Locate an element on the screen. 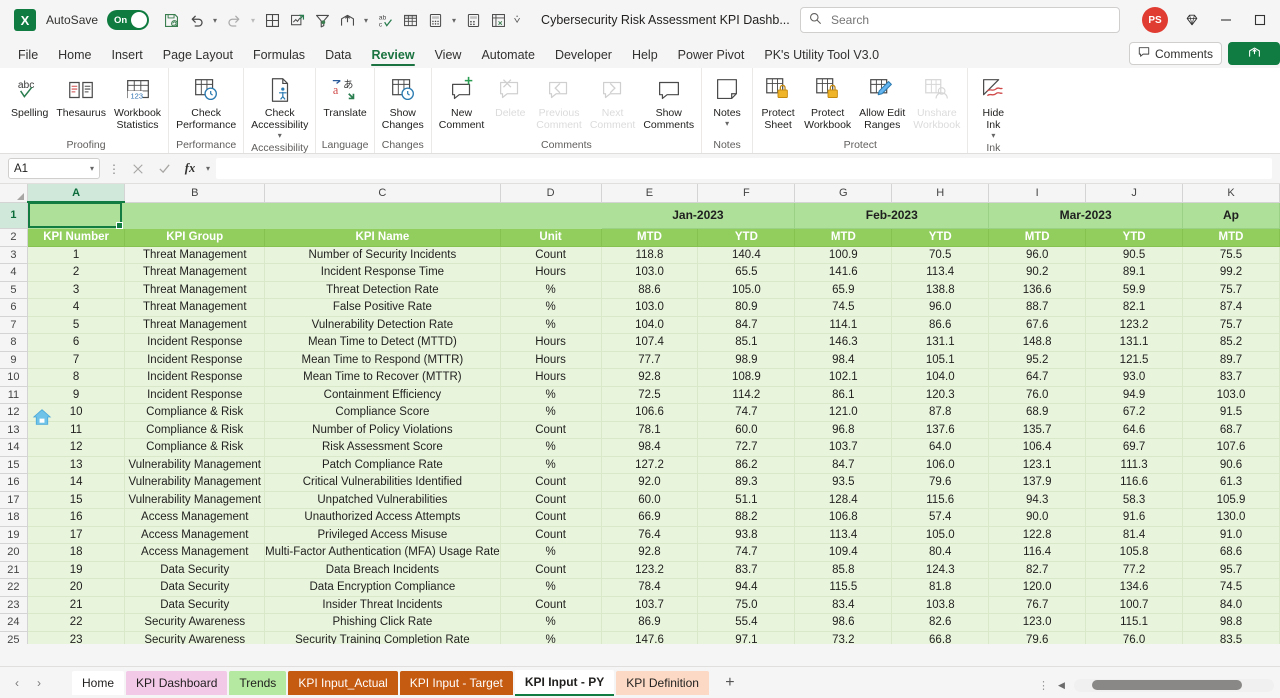 The width and height of the screenshot is (1280, 698). cell-j24: 115.1 is located at coordinates (1134, 622).